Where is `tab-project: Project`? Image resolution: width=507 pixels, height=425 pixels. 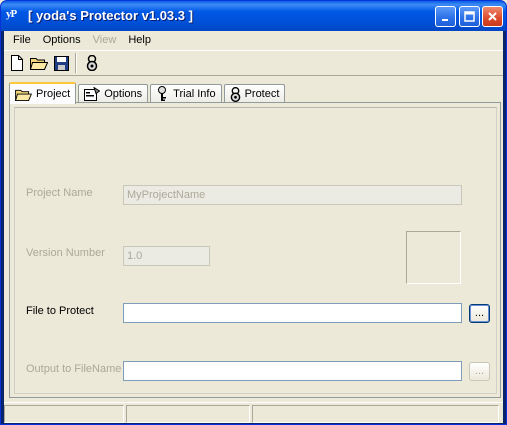 tab-project: Project is located at coordinates (43, 93).